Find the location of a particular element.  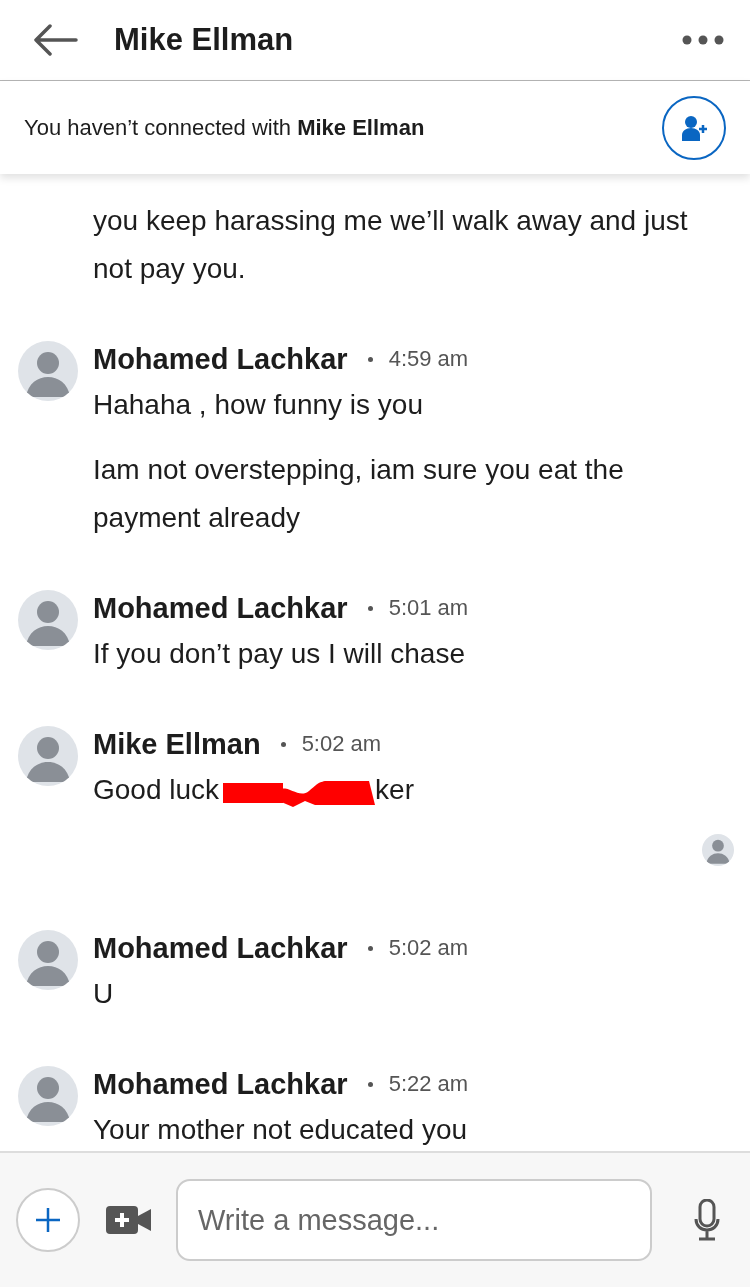

message-time: 4:59 am is located at coordinates (428, 359).